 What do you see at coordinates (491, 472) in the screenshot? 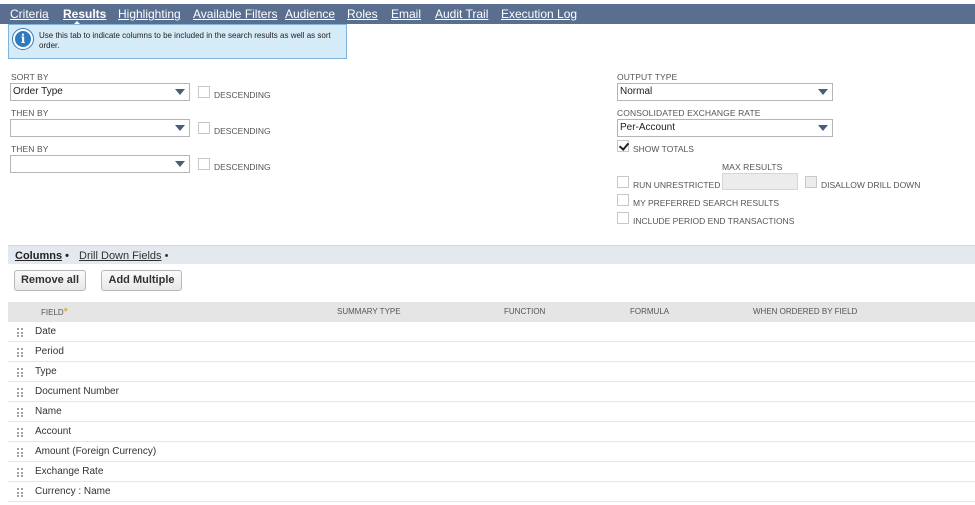
I see `table-row: Exchange Rate` at bounding box center [491, 472].